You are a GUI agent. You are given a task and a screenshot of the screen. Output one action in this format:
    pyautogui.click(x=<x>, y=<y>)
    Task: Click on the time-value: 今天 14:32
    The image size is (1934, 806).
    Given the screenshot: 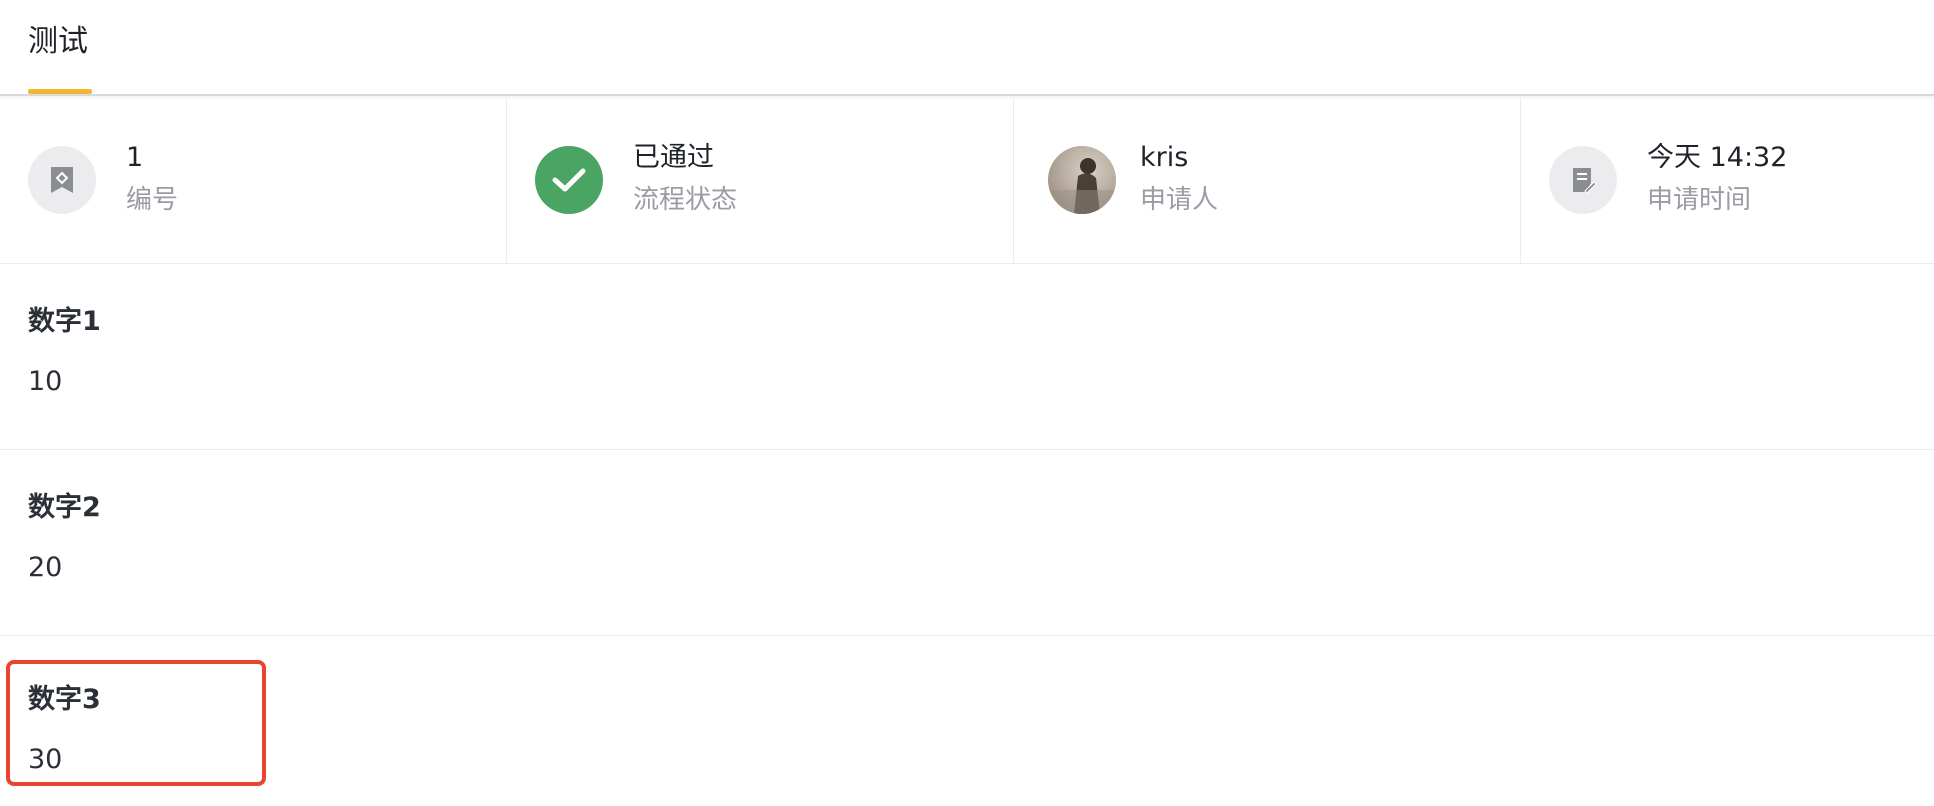 What is the action you would take?
    pyautogui.click(x=1717, y=157)
    